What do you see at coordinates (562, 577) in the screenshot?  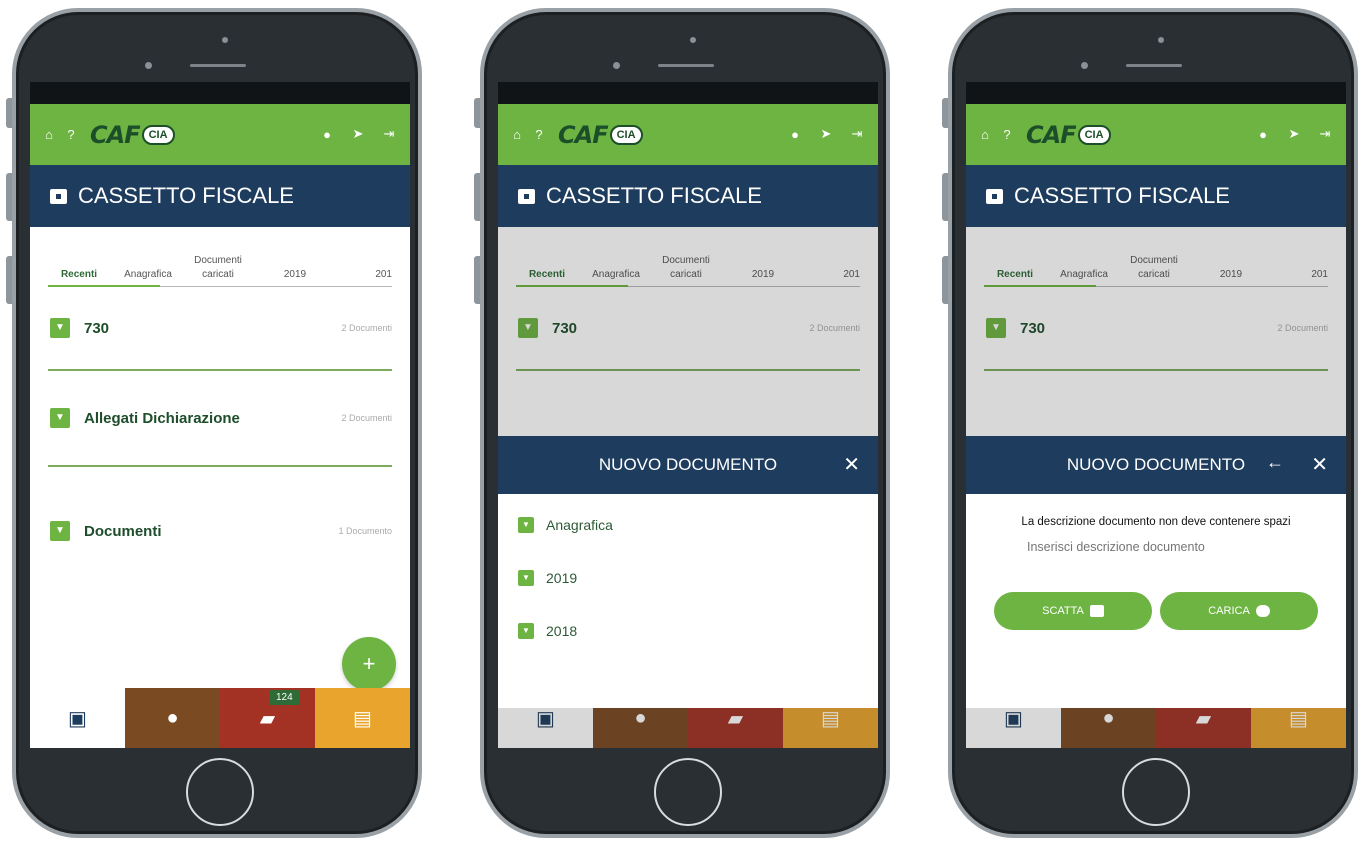 I see `destination-label: 2019` at bounding box center [562, 577].